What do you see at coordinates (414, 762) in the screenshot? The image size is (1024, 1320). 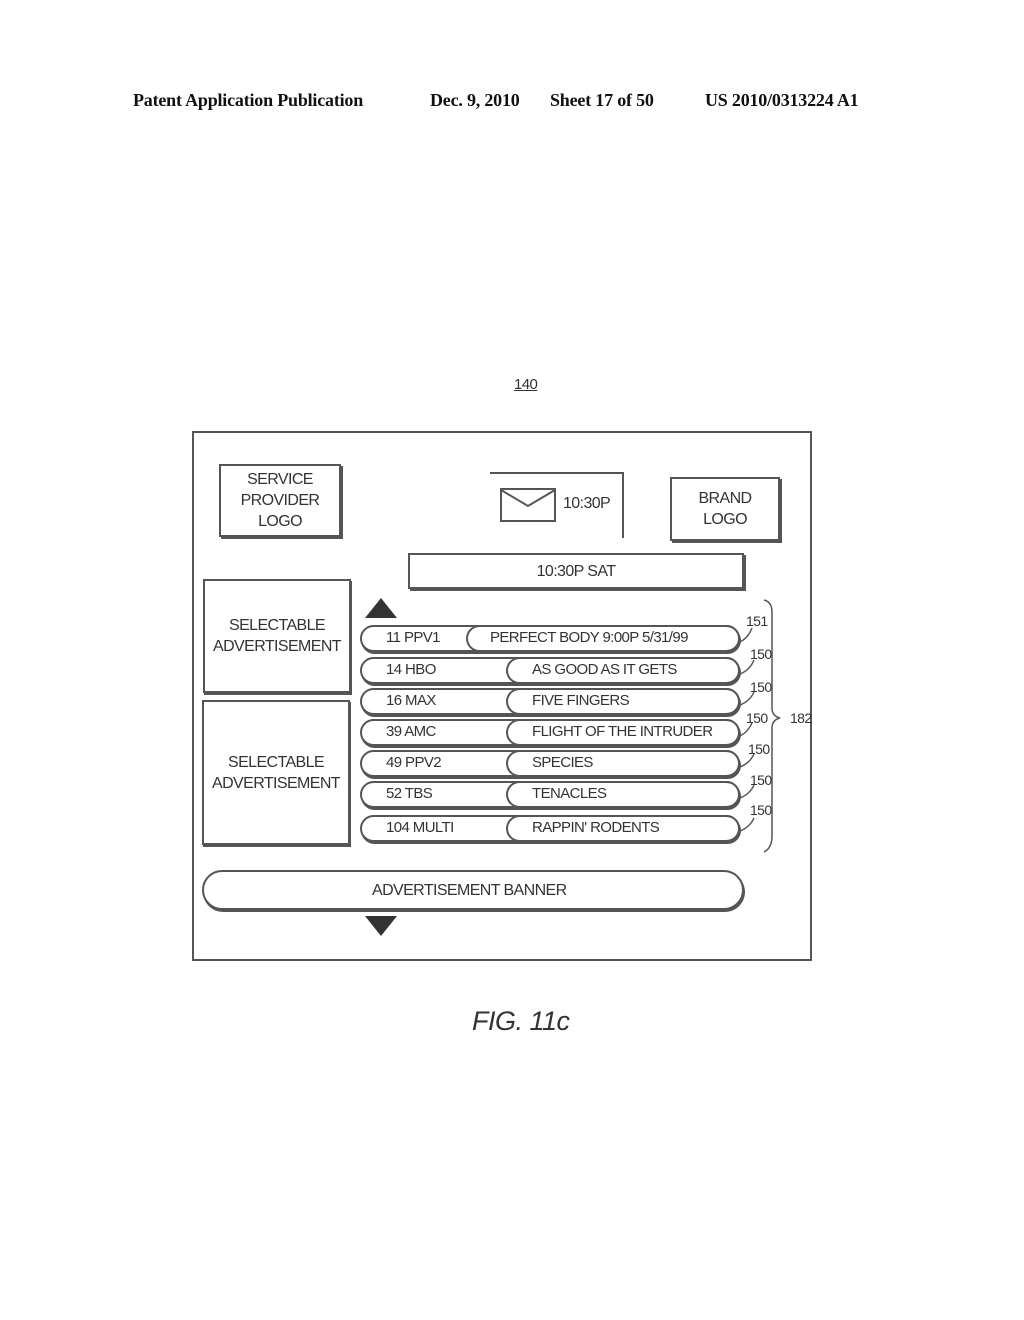 I see `channel-label: 49 PPV2` at bounding box center [414, 762].